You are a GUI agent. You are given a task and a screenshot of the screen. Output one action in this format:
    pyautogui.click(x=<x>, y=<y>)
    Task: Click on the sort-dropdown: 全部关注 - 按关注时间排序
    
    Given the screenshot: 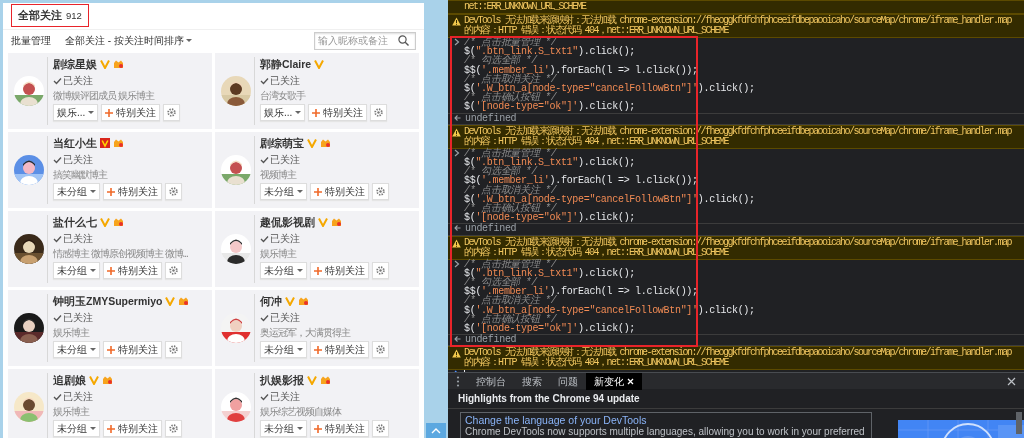 What is the action you would take?
    pyautogui.click(x=128, y=40)
    